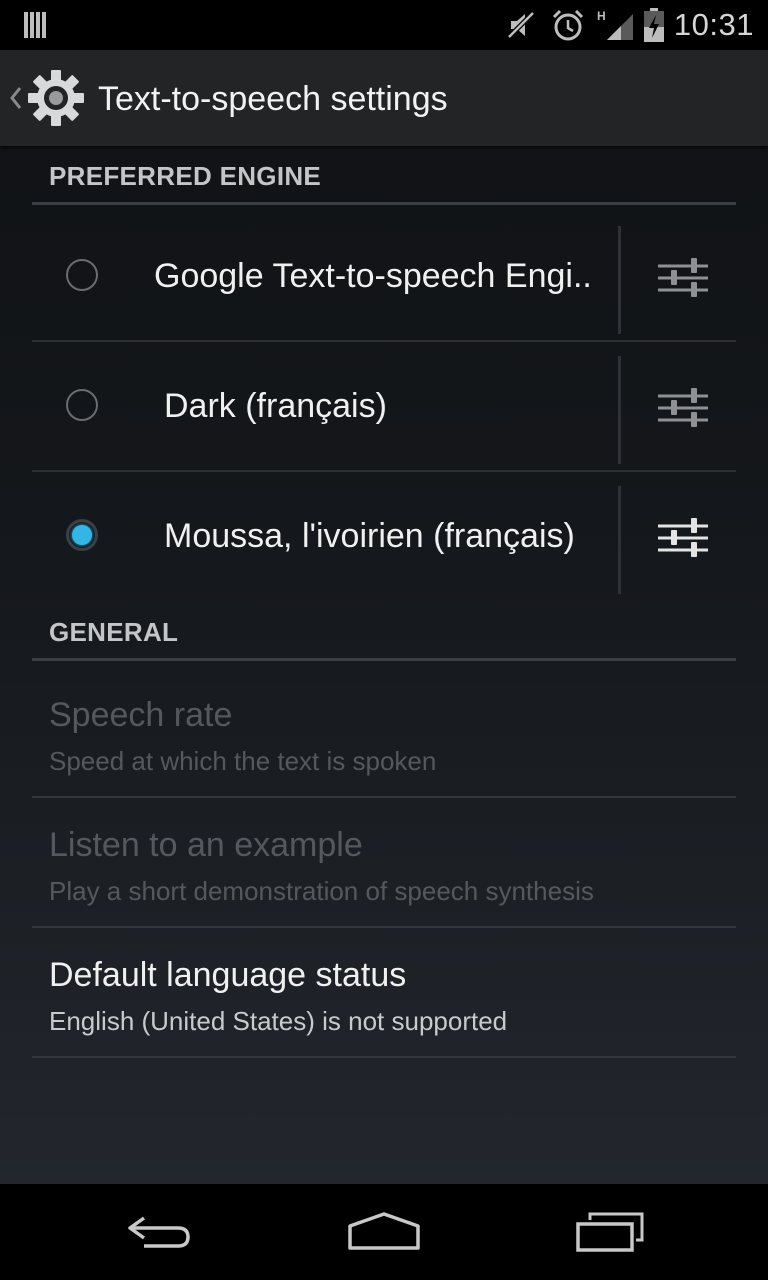 Image resolution: width=768 pixels, height=1280 pixels. What do you see at coordinates (36, 25) in the screenshot?
I see `signal-indicator-icon` at bounding box center [36, 25].